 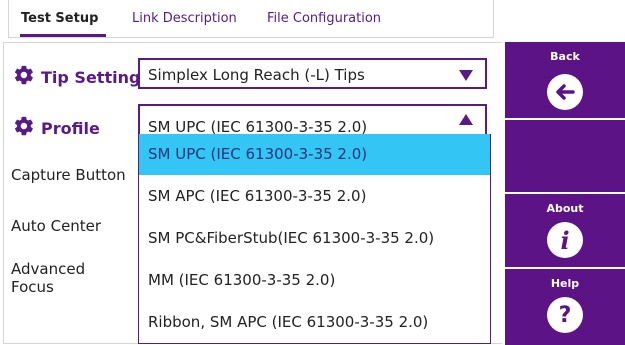 I want to click on profile-option: SM PC&FiberStub(IEC 61300-3-35 2.0), so click(x=314, y=238).